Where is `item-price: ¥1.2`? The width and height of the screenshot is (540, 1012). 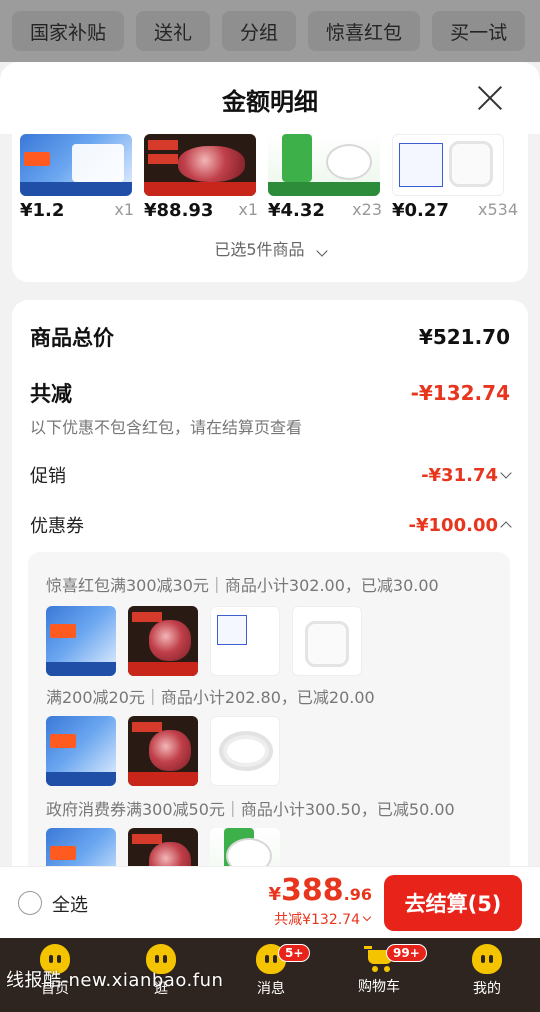
item-price: ¥1.2 is located at coordinates (42, 210).